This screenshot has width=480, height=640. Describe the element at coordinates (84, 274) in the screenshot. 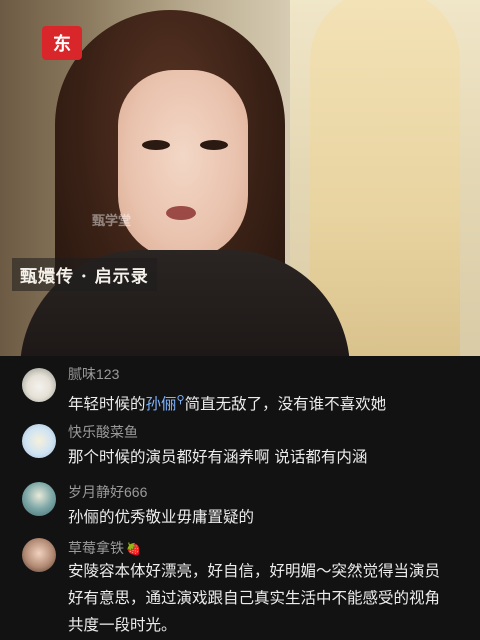

I see `video-caption: 甄嬛传 · 启示录` at that location.